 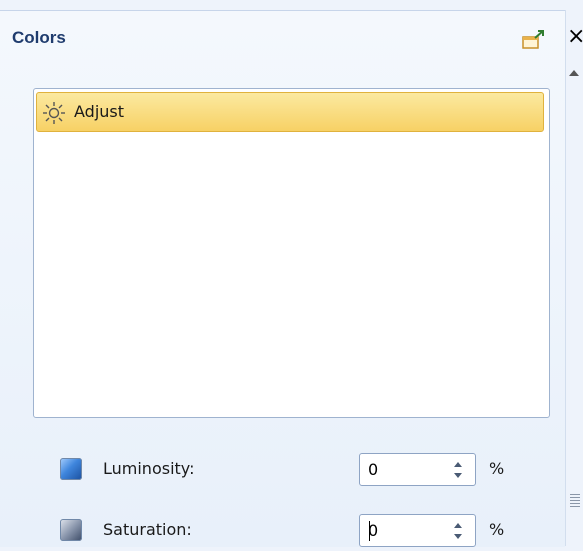 I want to click on saturation-swatch-icon, so click(x=71, y=530).